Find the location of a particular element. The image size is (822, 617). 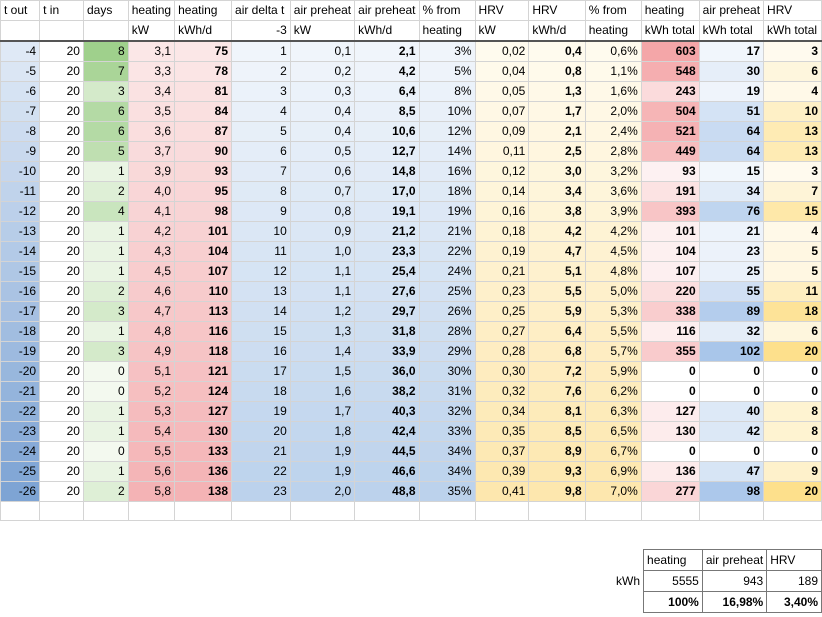

cell-air-preheat-kwh-total: 64 is located at coordinates (731, 131).